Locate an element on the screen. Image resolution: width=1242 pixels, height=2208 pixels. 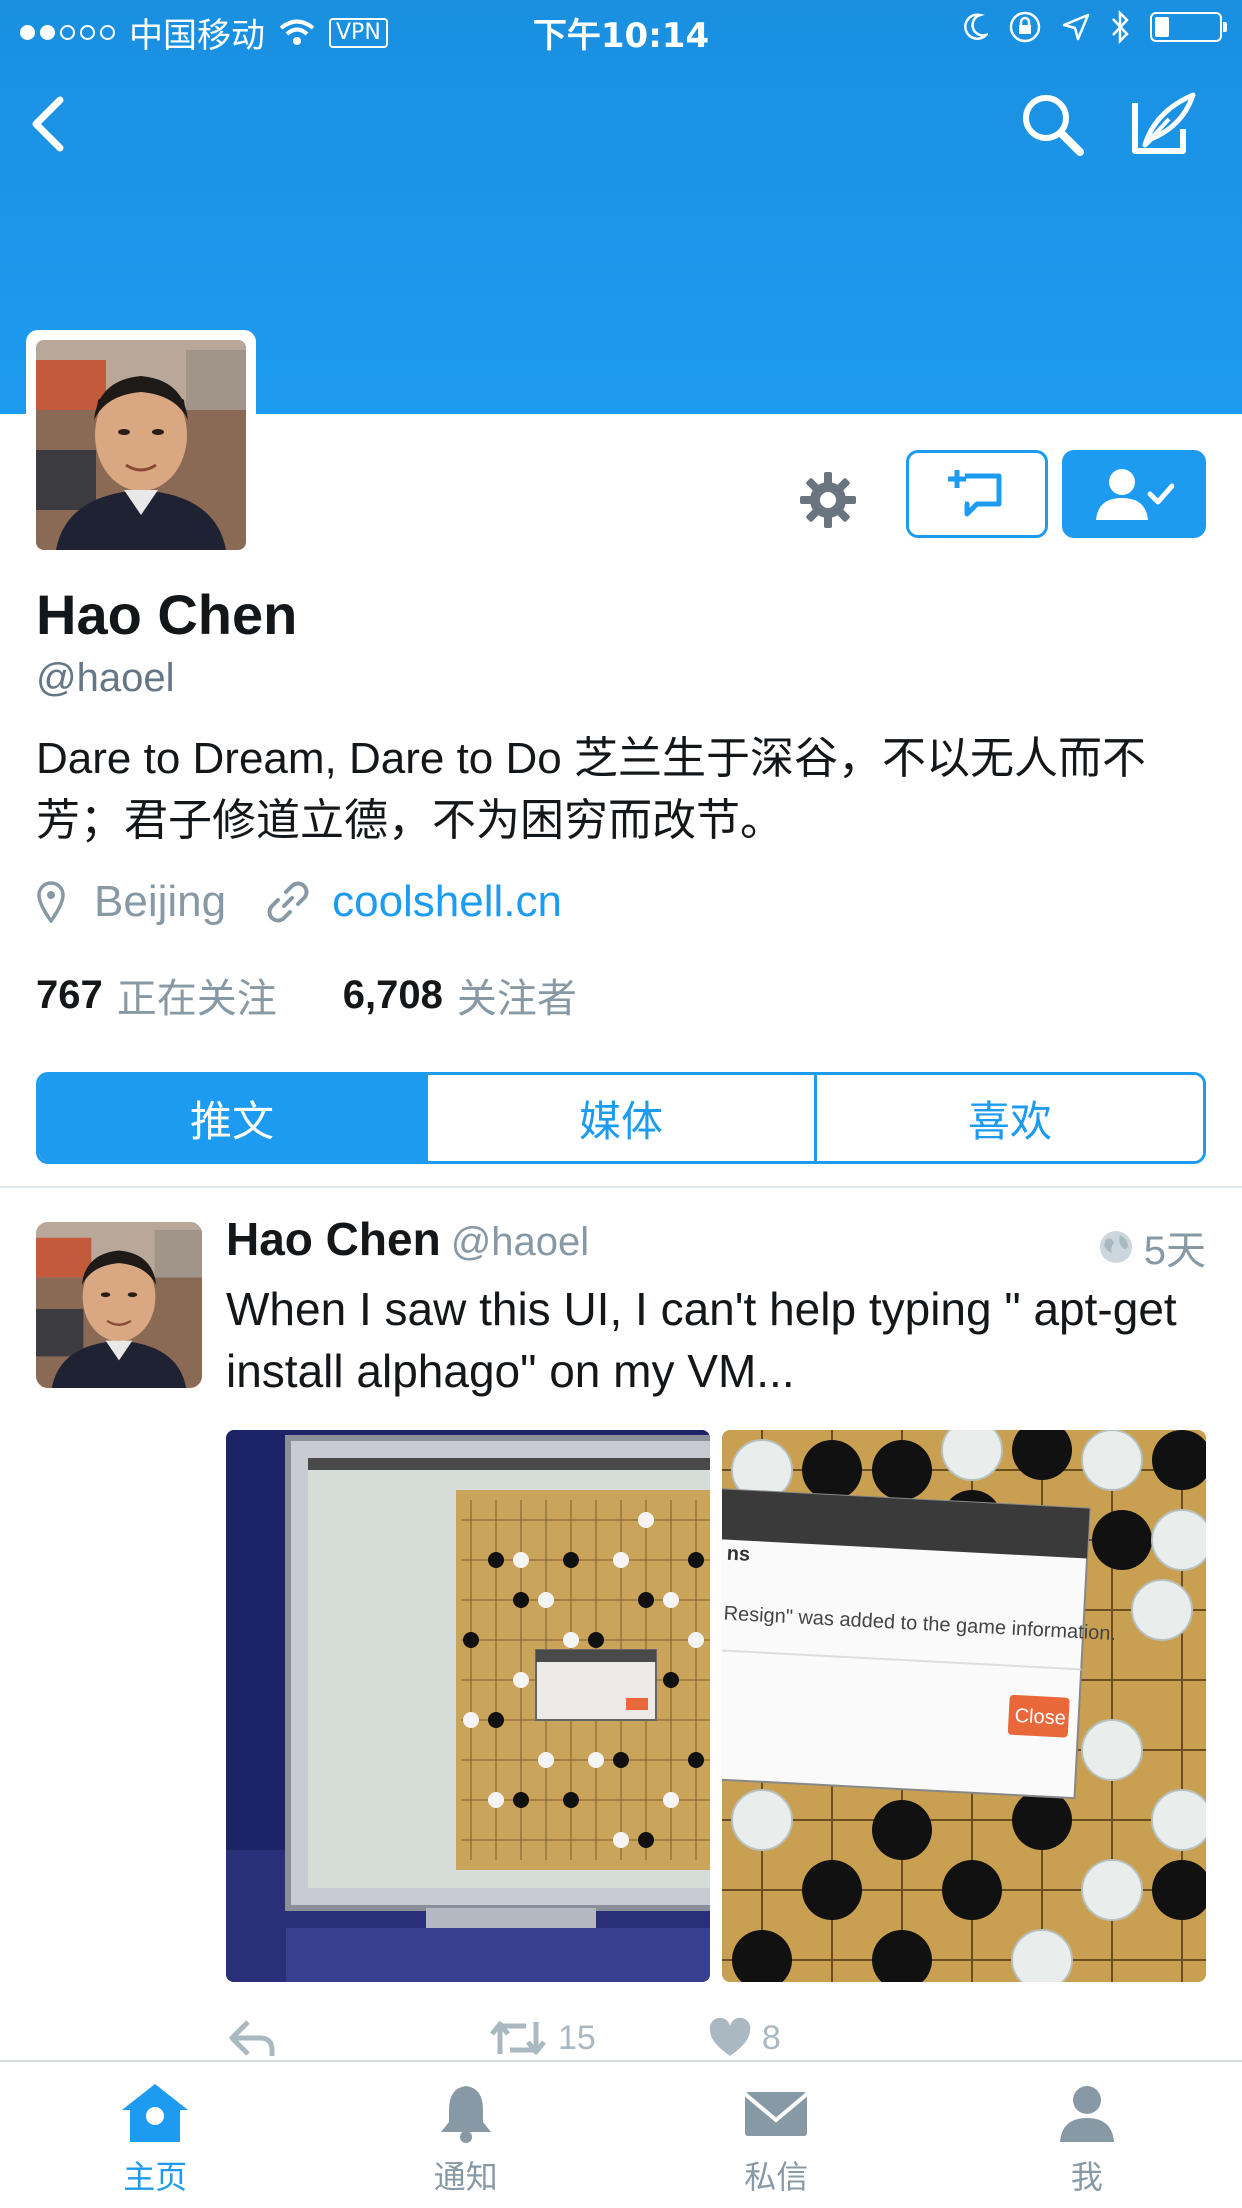
status-bar-right is located at coordinates (1094, 27).